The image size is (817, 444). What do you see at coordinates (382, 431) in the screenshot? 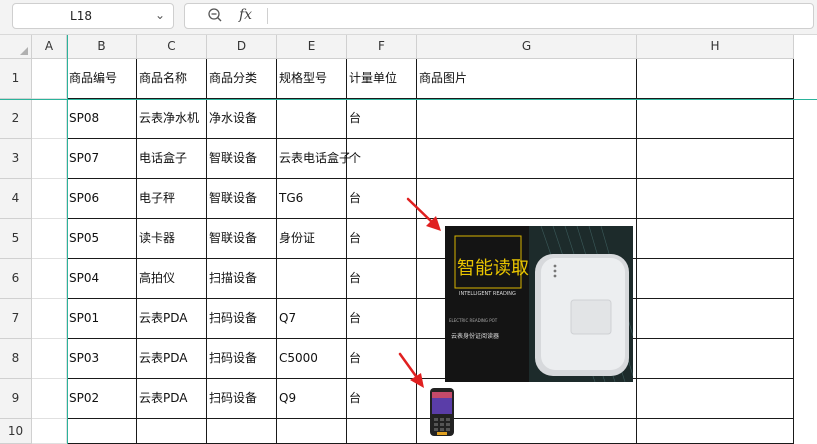
I see `cell-f10` at bounding box center [382, 431].